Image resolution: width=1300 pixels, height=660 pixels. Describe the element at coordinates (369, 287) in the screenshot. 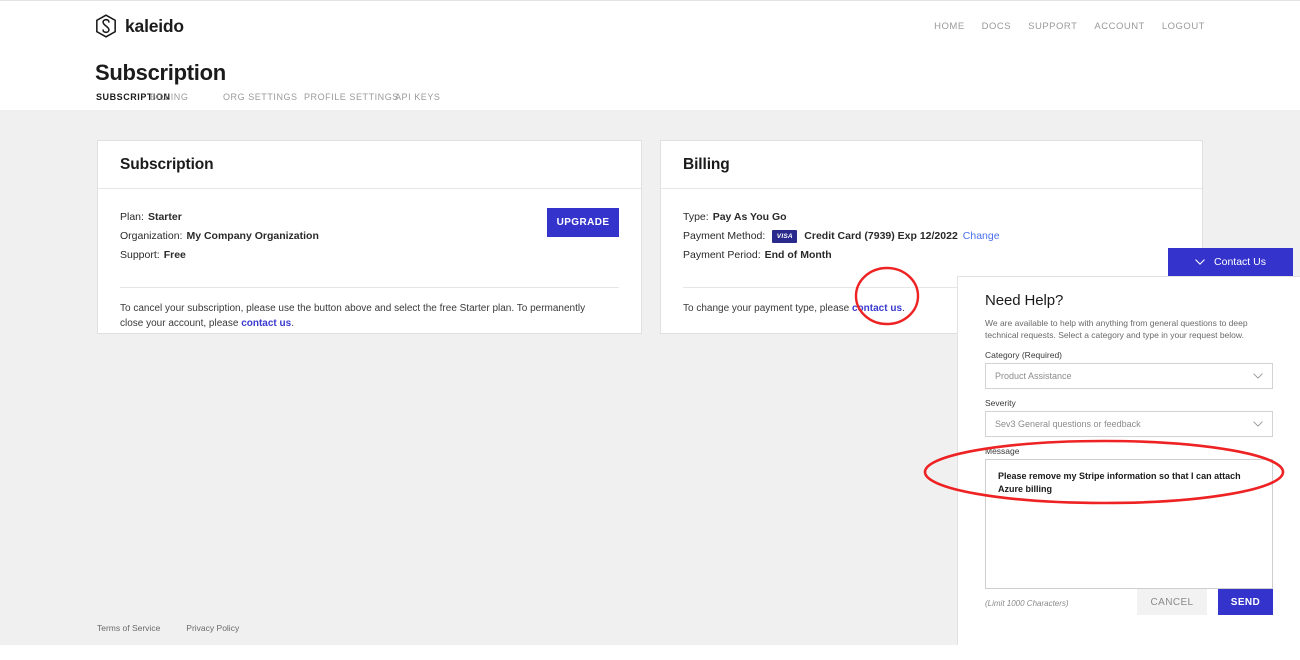

I see `subscription-divider` at that location.